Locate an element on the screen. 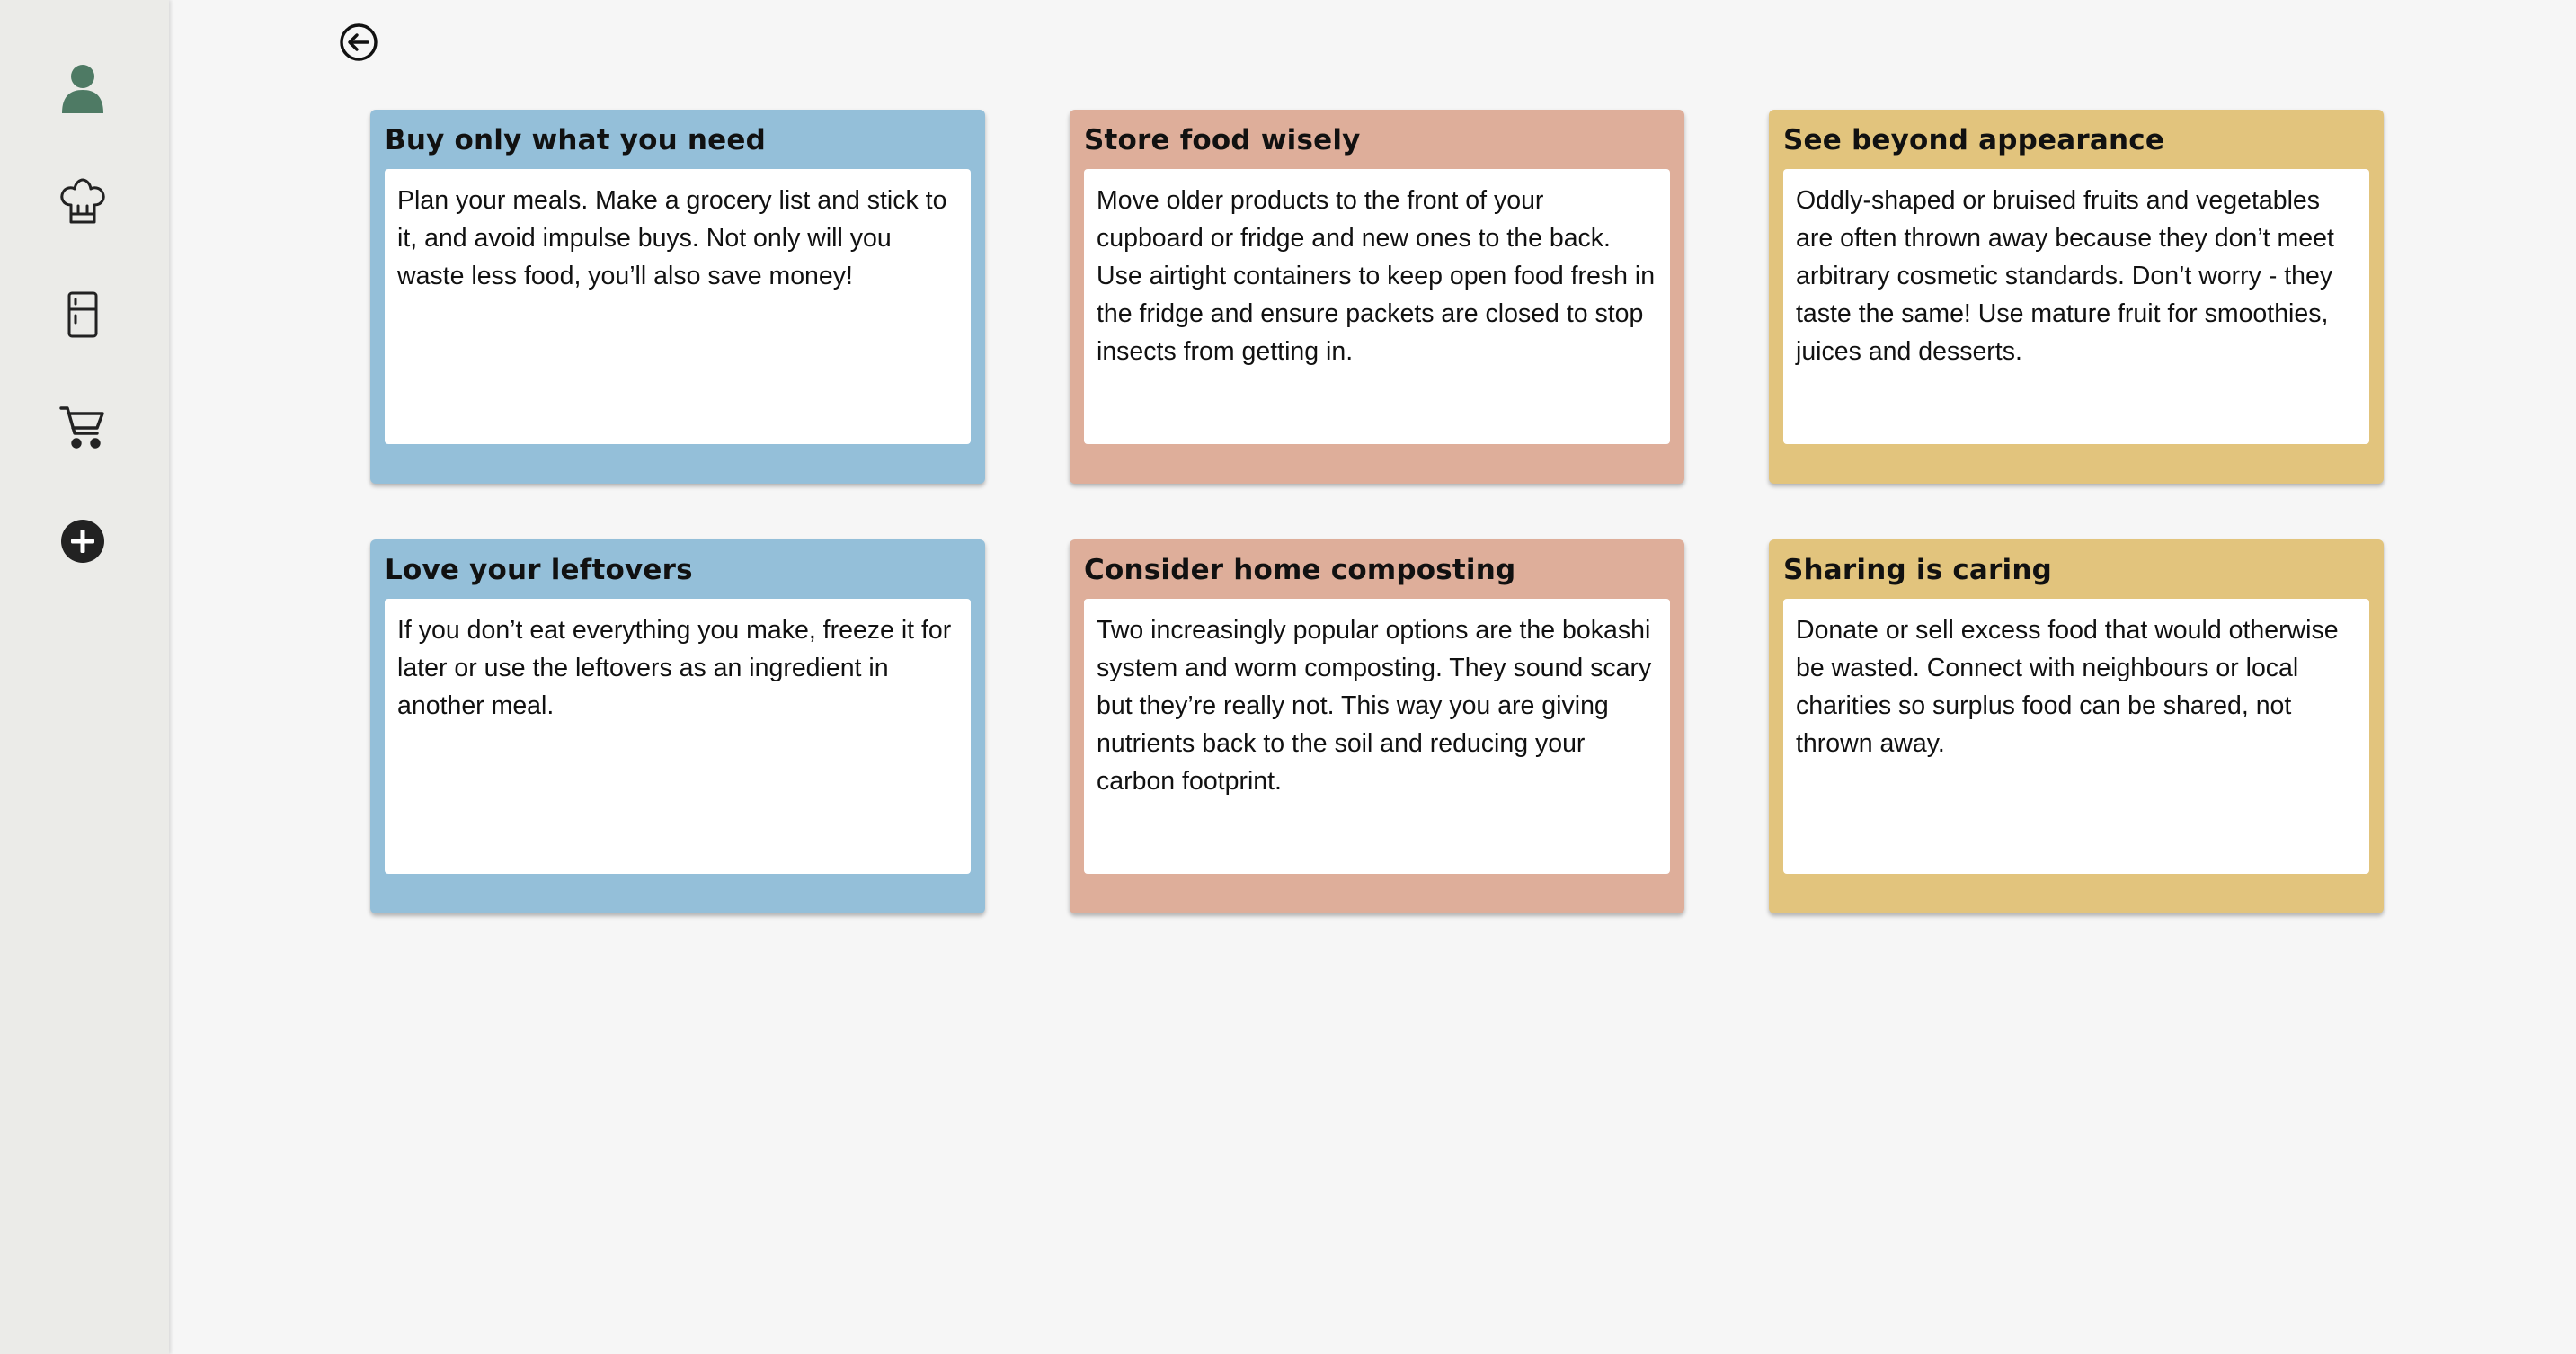  fridge-button is located at coordinates (83, 315).